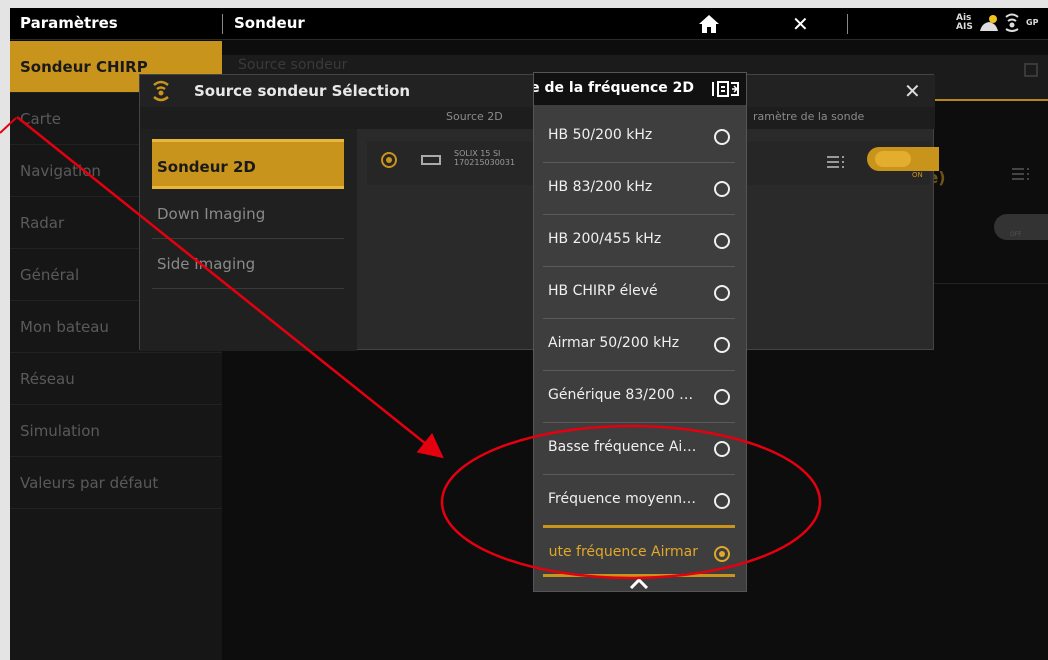 This screenshot has width=1048, height=660. I want to click on tab-side-imaging: Side Imaging, so click(248, 264).